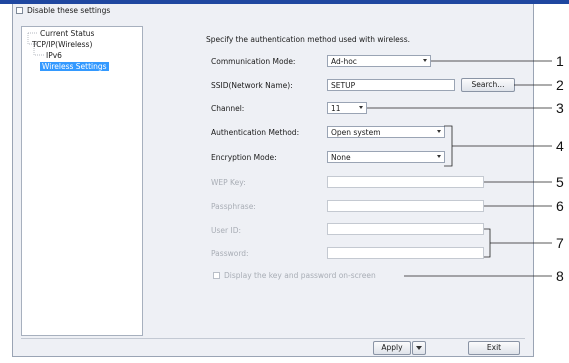 This screenshot has width=569, height=363. Describe the element at coordinates (560, 206) in the screenshot. I see `callout-6: 6` at that location.